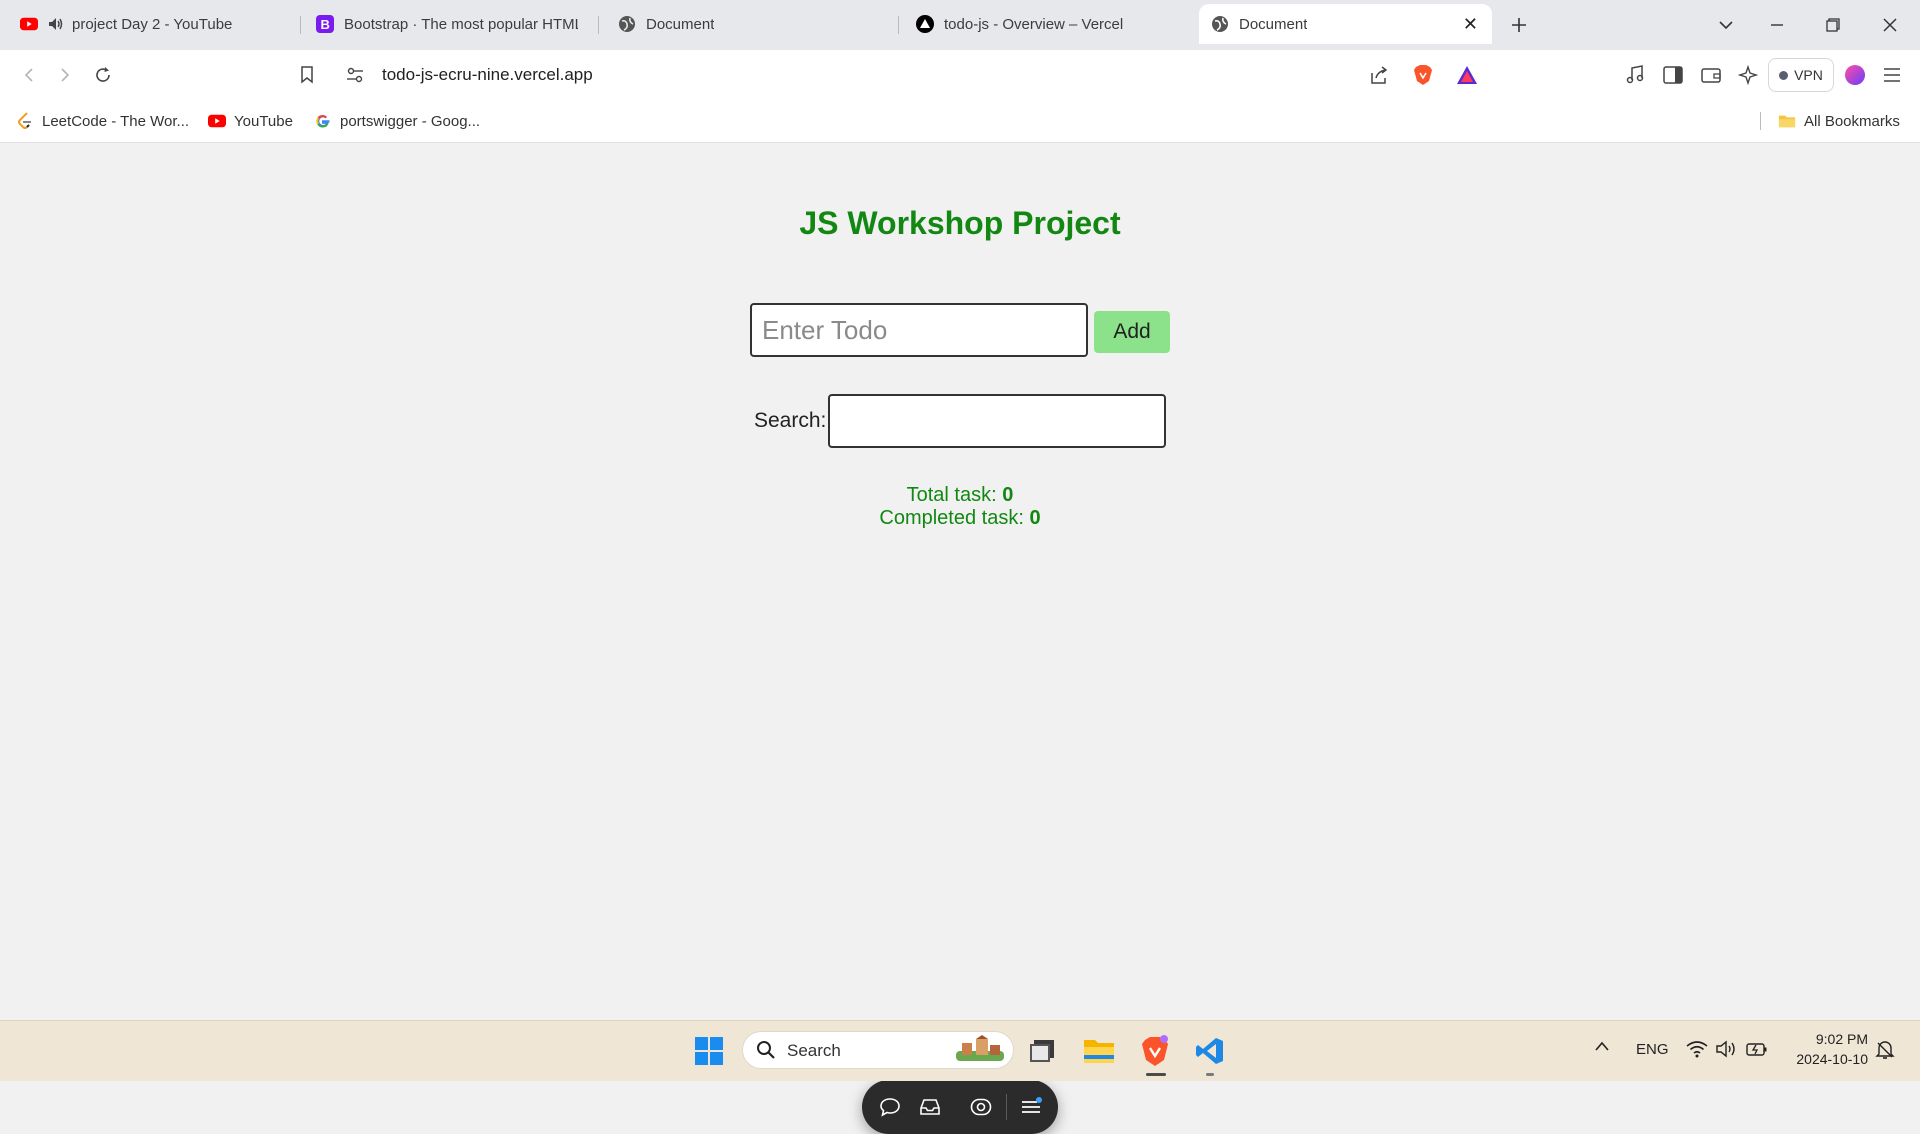  What do you see at coordinates (1777, 25) in the screenshot?
I see `minimize-button` at bounding box center [1777, 25].